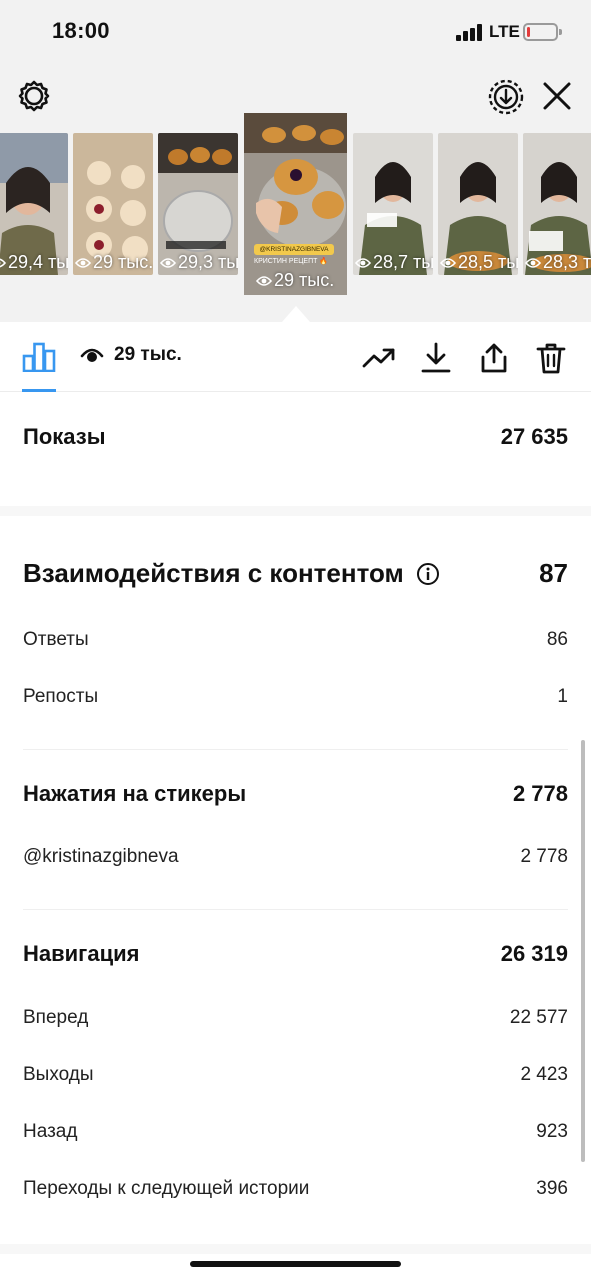 This screenshot has width=591, height=1280. I want to click on impressions-label: Показы, so click(64, 436).